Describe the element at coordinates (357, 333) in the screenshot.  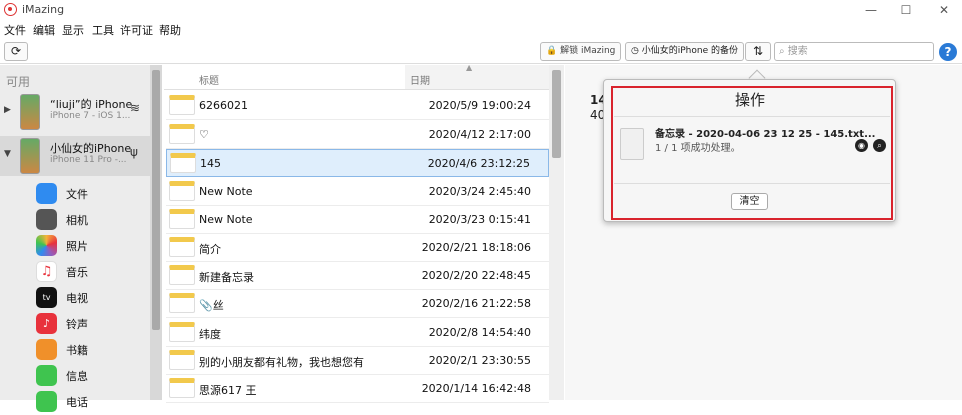
I see `table-row: 纬度 2020/2/8 14:54:40` at that location.